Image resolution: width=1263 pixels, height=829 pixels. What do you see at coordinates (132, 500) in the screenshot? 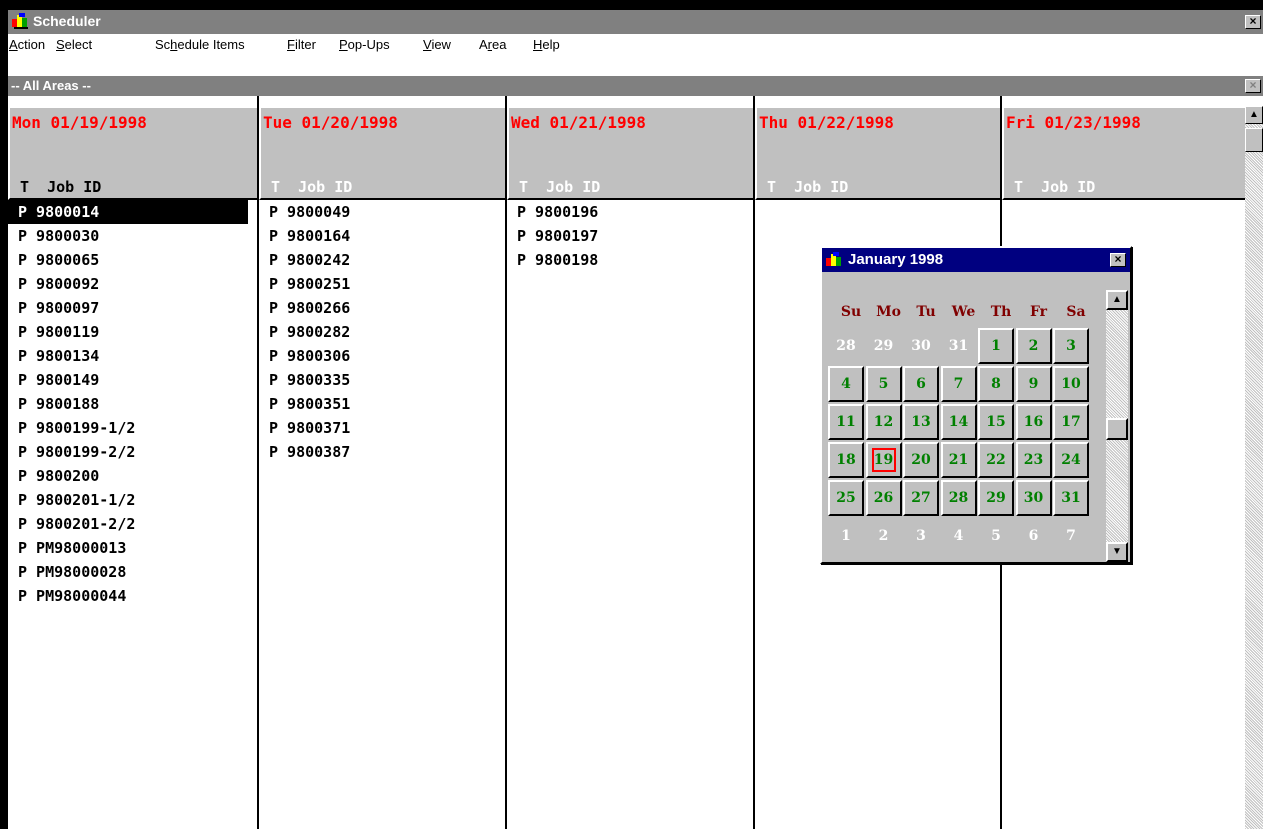
I see `job-row: P 9800201-1/2` at bounding box center [132, 500].